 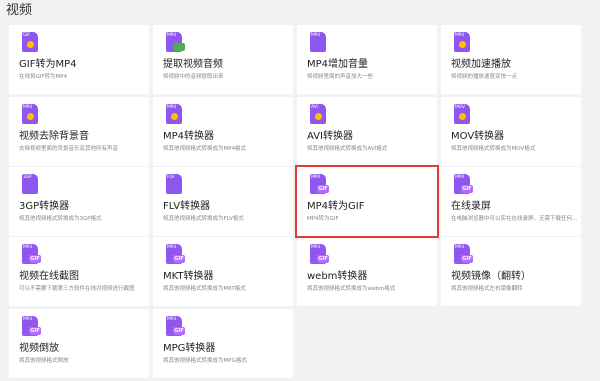 I want to click on card-title: webm转换器, so click(x=337, y=276).